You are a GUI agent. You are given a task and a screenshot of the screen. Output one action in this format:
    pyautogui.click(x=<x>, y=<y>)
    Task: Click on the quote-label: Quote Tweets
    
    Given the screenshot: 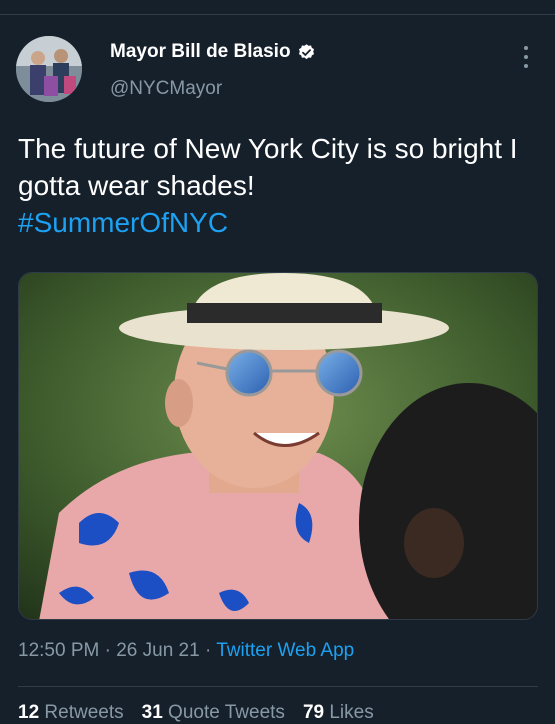 What is the action you would take?
    pyautogui.click(x=226, y=712)
    